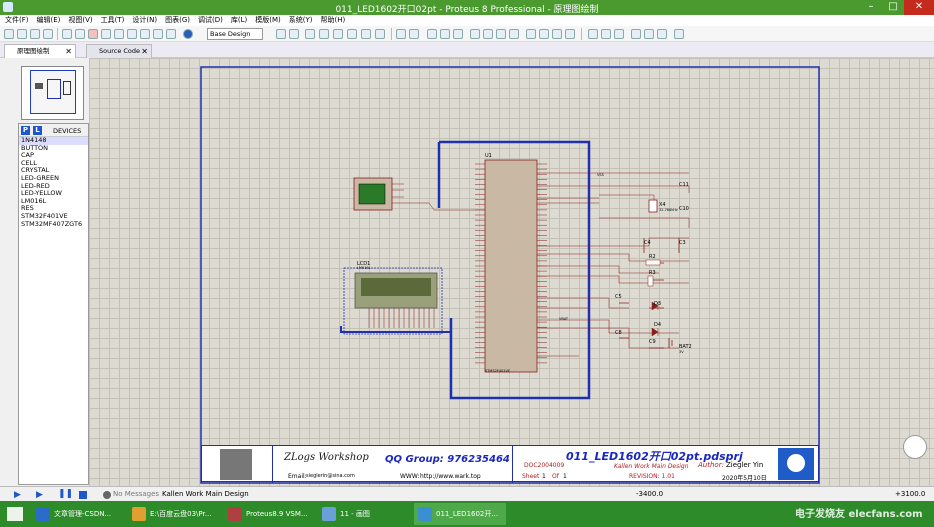  Describe the element at coordinates (655, 332) in the screenshot. I see `diode-d4` at that location.